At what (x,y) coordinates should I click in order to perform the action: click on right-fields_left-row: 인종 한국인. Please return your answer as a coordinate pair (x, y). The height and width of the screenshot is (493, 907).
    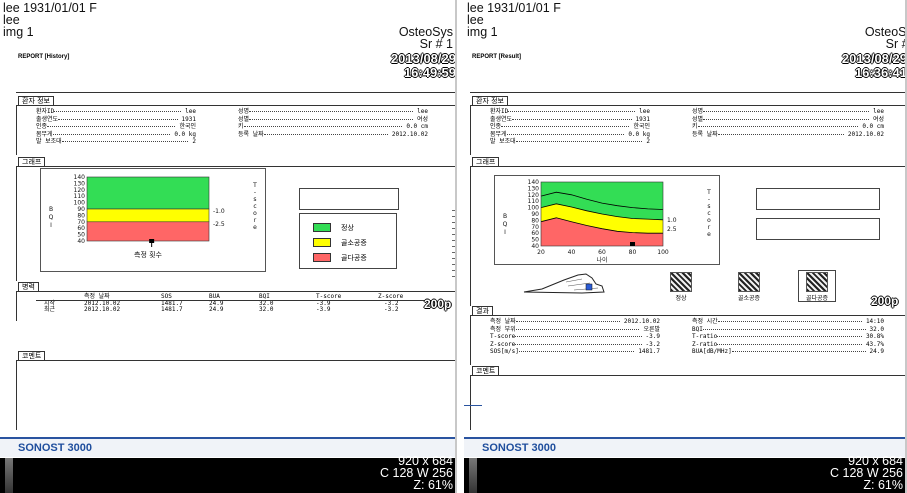
    Looking at the image, I should click on (570, 126).